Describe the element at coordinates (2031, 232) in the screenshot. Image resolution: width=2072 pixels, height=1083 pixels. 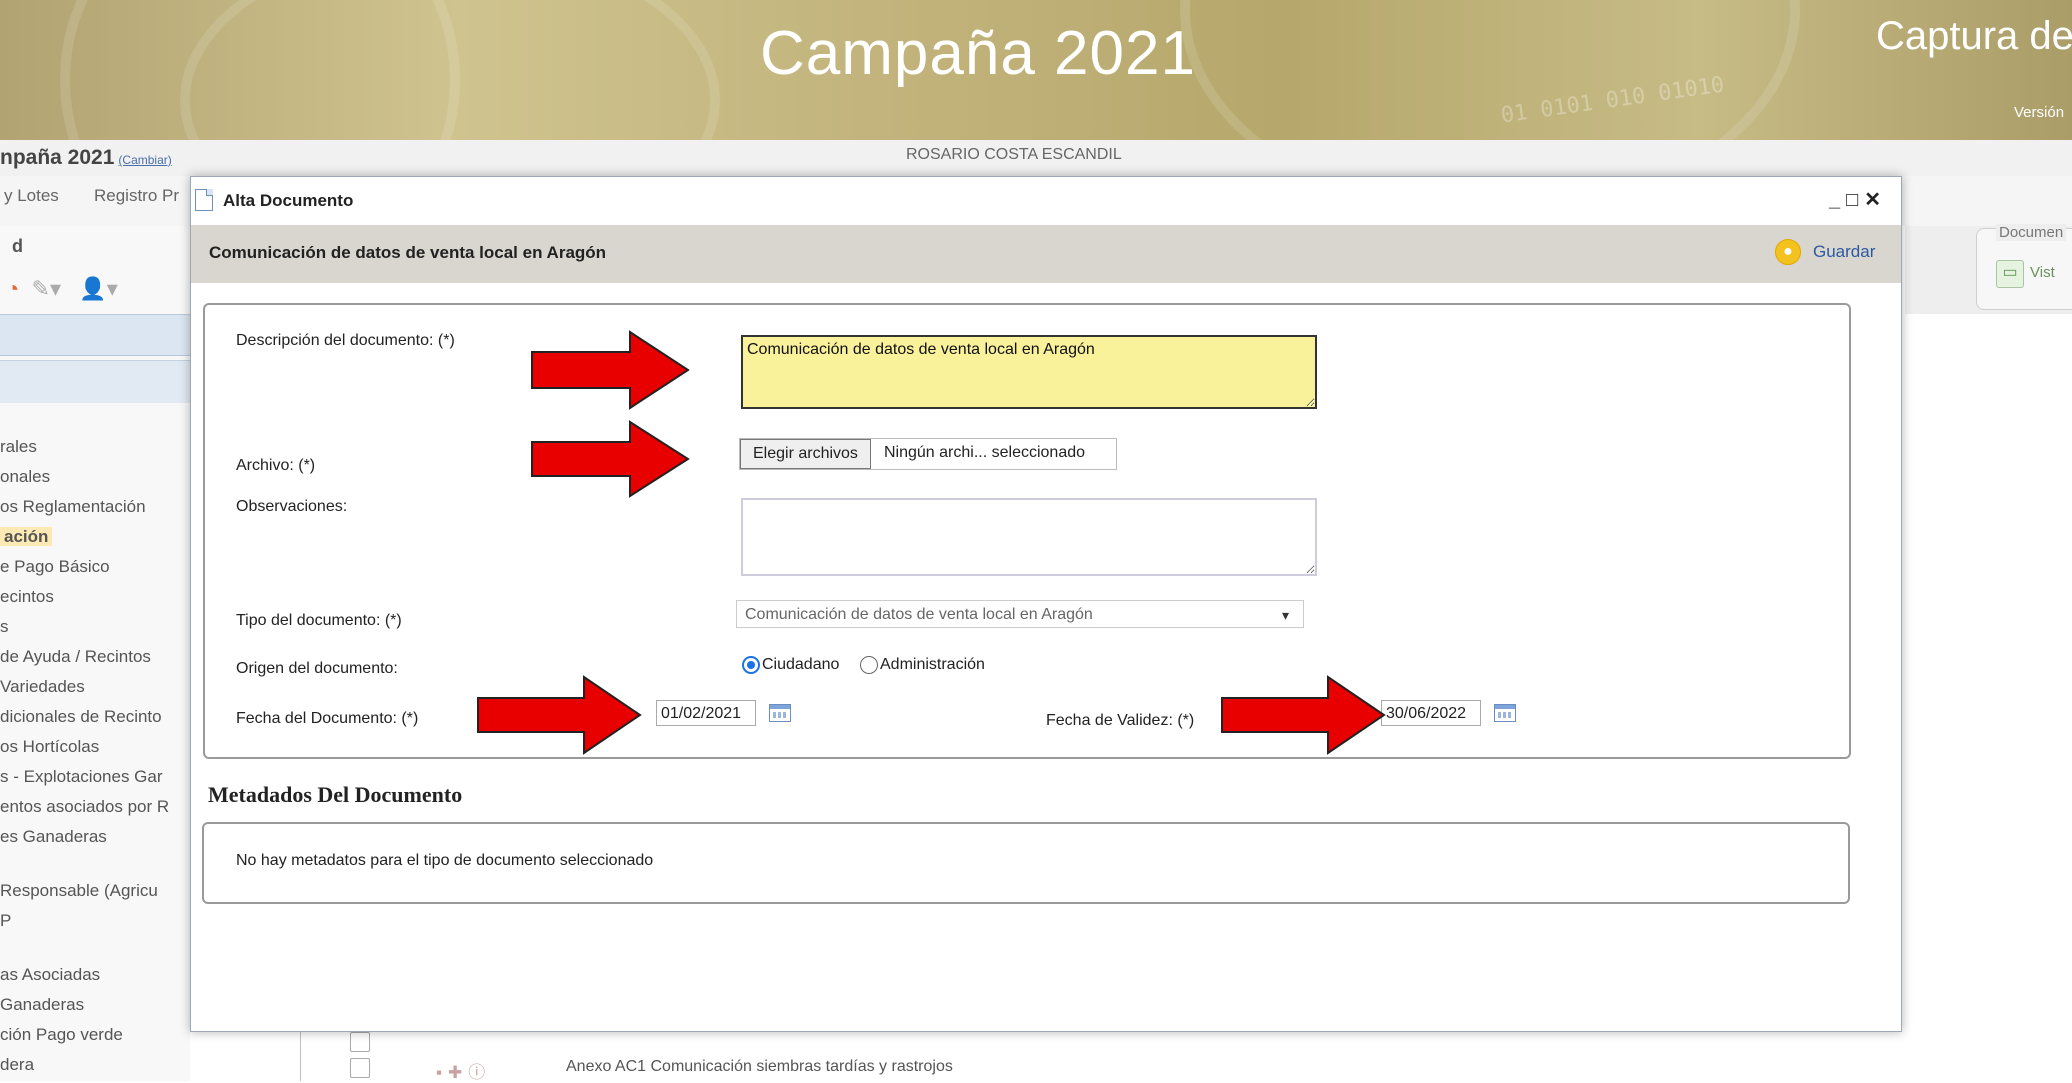
I see `documents-panel-title: Documen` at that location.